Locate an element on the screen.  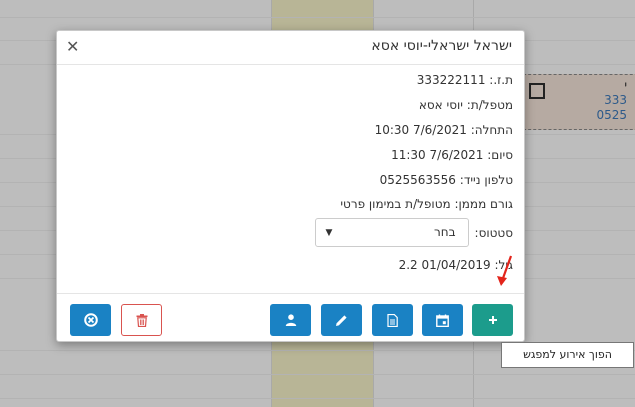
plus-icon is located at coordinates (492, 320).